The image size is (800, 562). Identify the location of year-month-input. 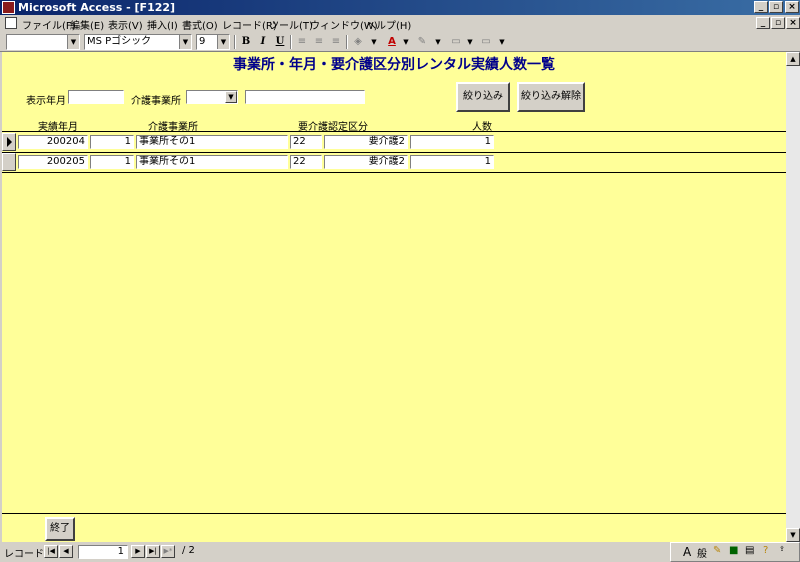
(96, 97).